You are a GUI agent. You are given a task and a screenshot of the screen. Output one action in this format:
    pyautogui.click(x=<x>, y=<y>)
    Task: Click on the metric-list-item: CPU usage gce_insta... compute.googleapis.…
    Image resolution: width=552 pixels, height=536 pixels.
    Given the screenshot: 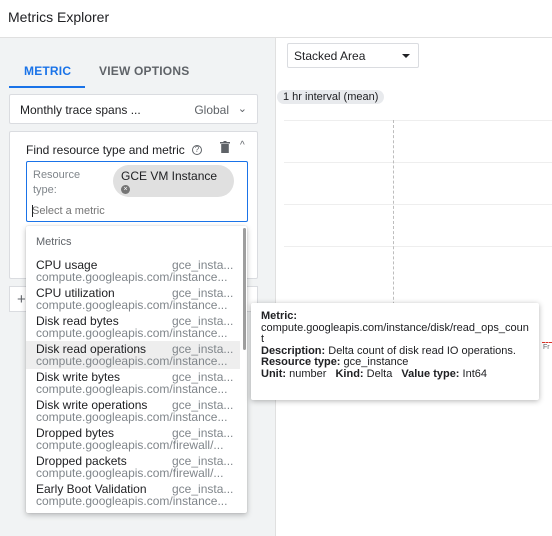 What is the action you would take?
    pyautogui.click(x=133, y=271)
    